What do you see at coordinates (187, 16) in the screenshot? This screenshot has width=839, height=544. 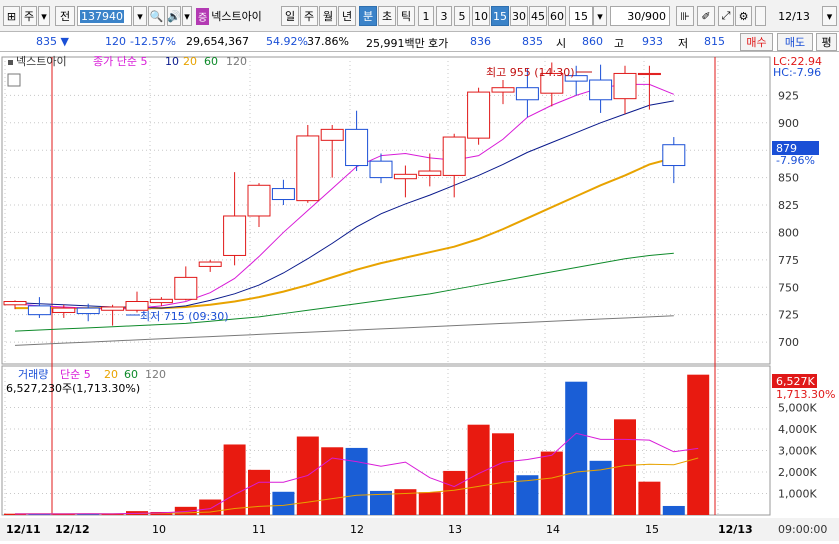 I see `sound-dropdown: ▾` at bounding box center [187, 16].